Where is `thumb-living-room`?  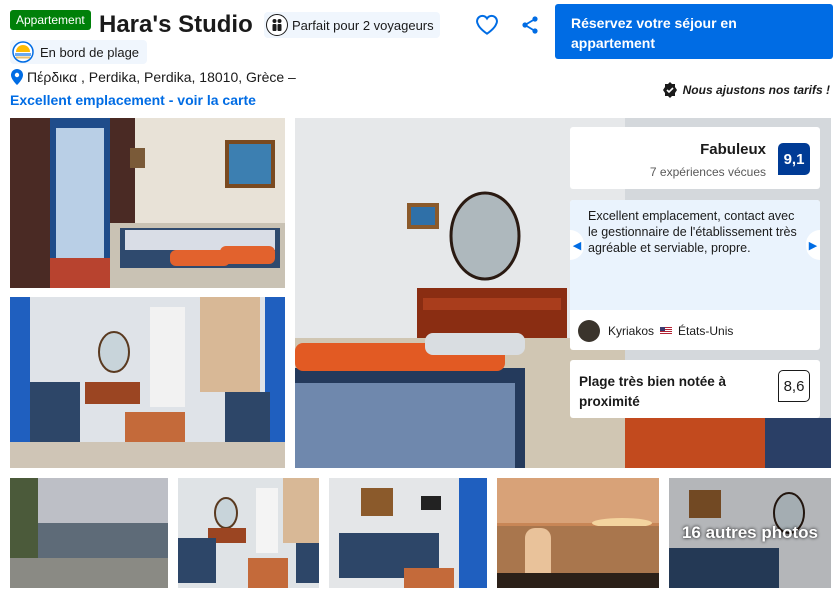
thumb-living-room is located at coordinates (248, 533).